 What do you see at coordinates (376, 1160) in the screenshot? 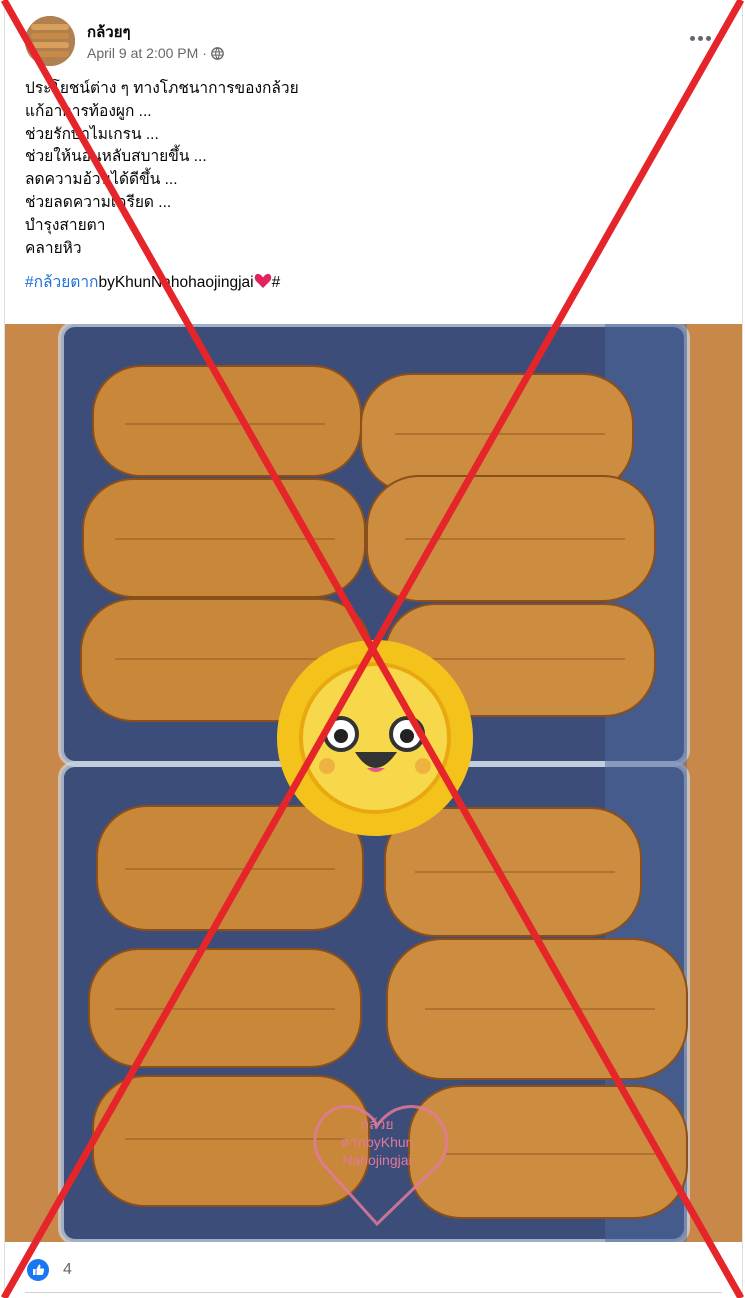
I see `watermark-text-3: Nahojingjai` at bounding box center [376, 1160].